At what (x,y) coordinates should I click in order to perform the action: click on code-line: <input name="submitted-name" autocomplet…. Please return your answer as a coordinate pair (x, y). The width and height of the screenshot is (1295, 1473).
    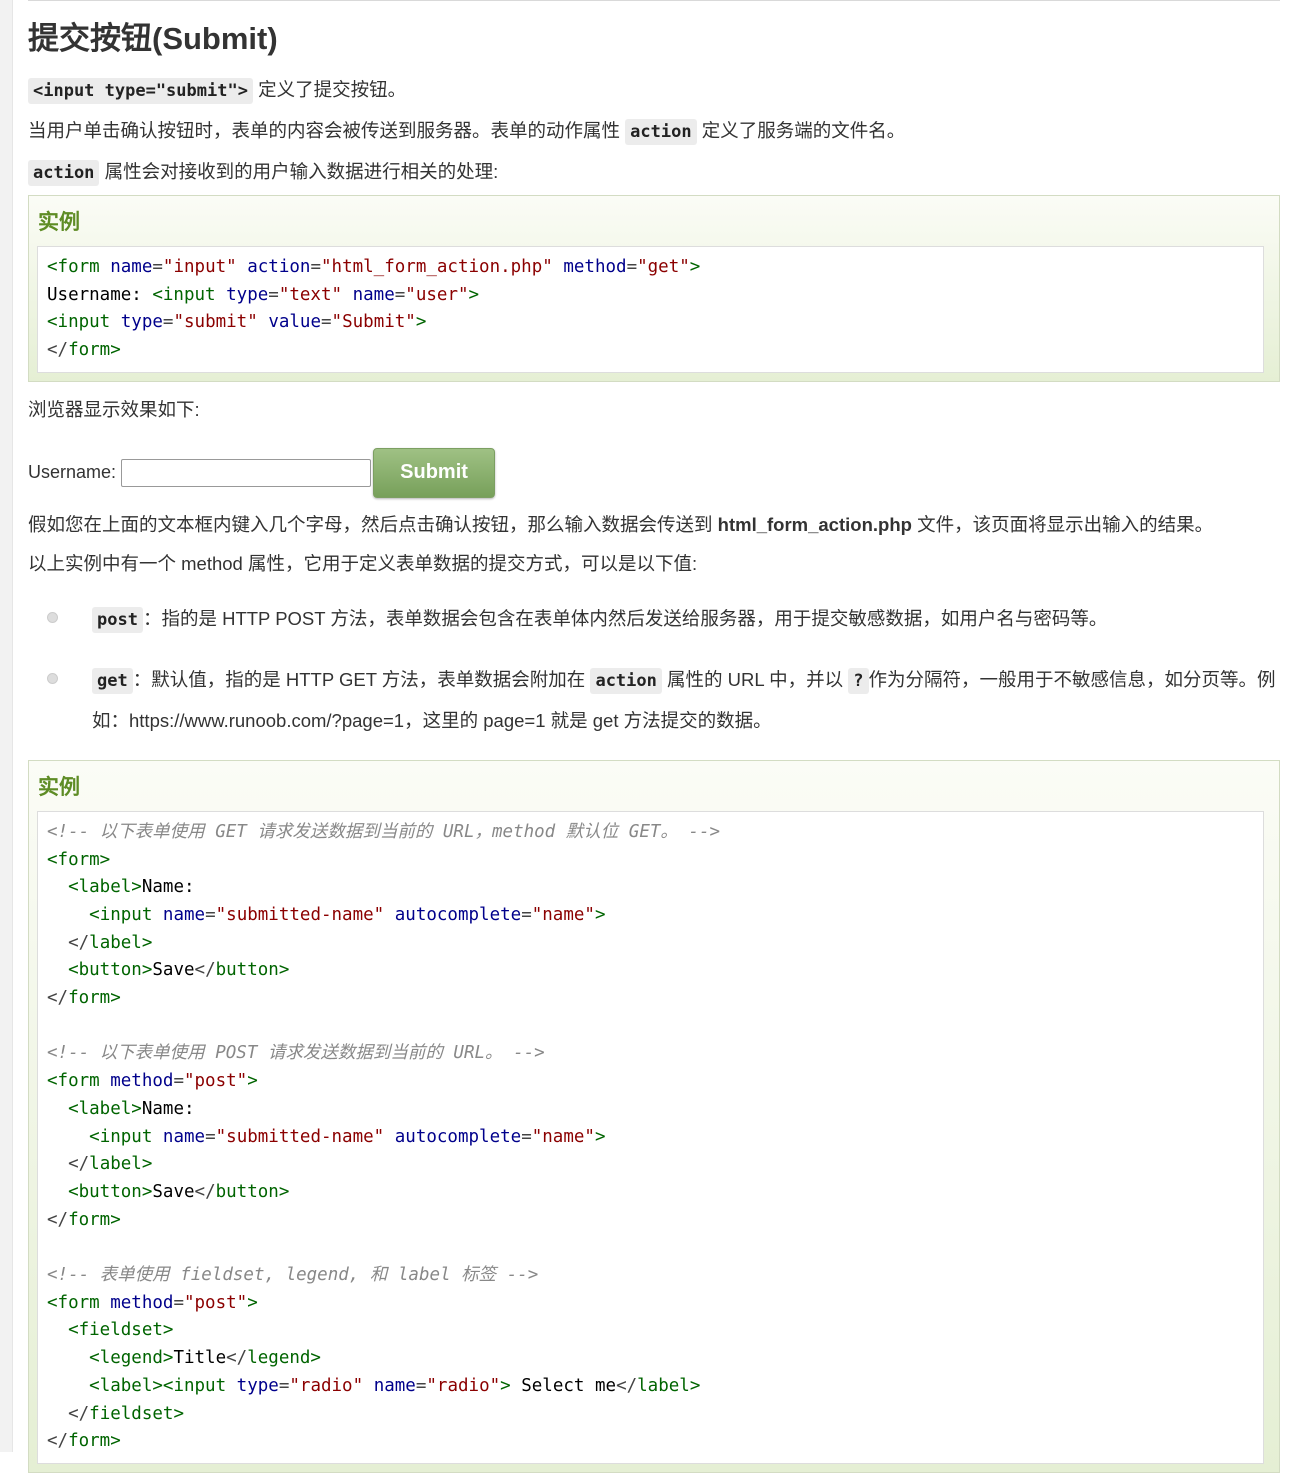
    Looking at the image, I should click on (650, 916).